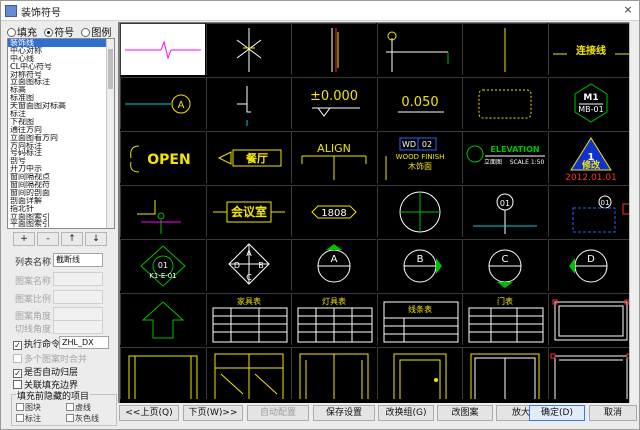  What do you see at coordinates (61, 193) in the screenshot?
I see `list-item: 窗间的剖面` at bounding box center [61, 193].